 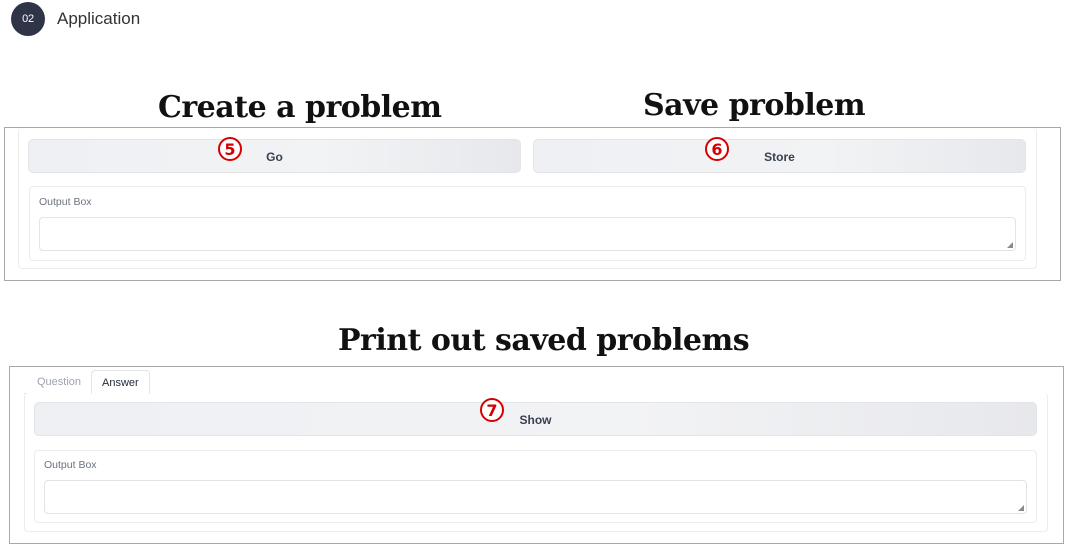 What do you see at coordinates (99, 18) in the screenshot?
I see `page-title: Application` at bounding box center [99, 18].